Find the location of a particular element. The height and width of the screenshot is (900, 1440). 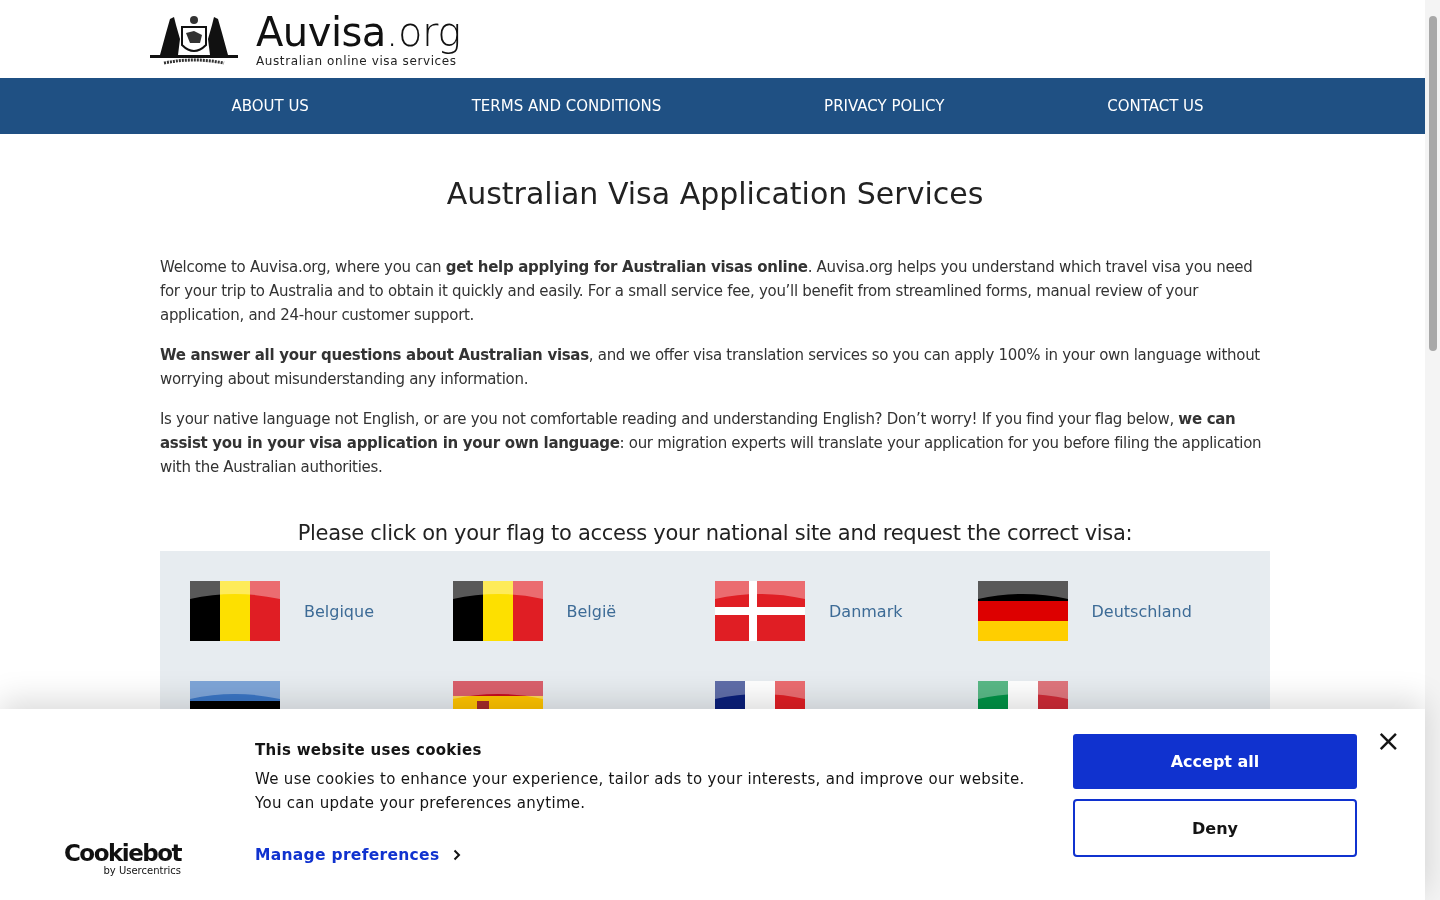

scrollbar is located at coordinates (1432, 450).